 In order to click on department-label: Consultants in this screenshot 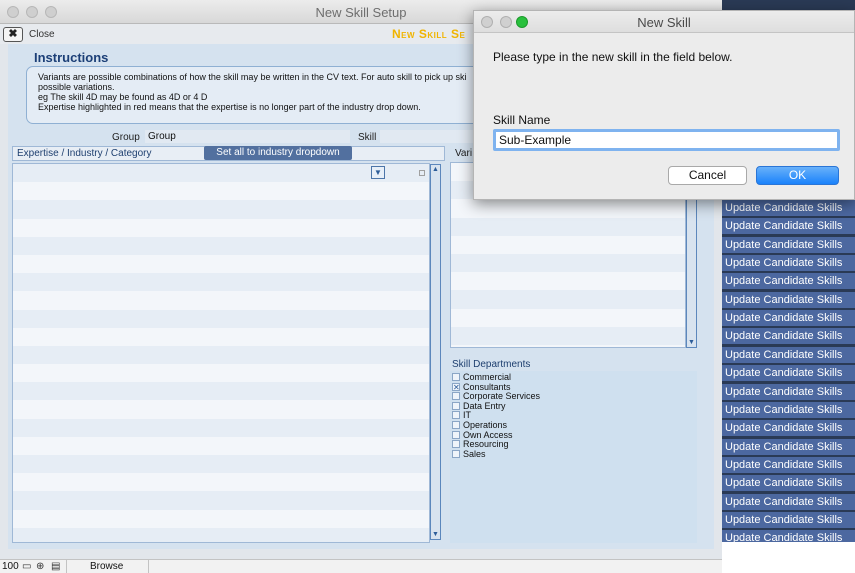, I will do `click(487, 386)`.